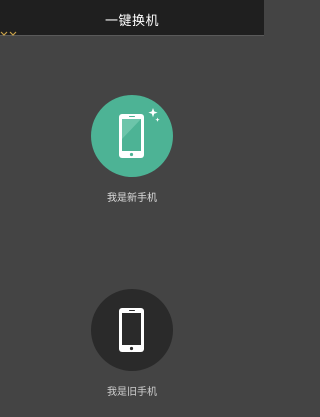  Describe the element at coordinates (132, 392) in the screenshot. I see `old-phone-label: 我是旧手机` at that location.